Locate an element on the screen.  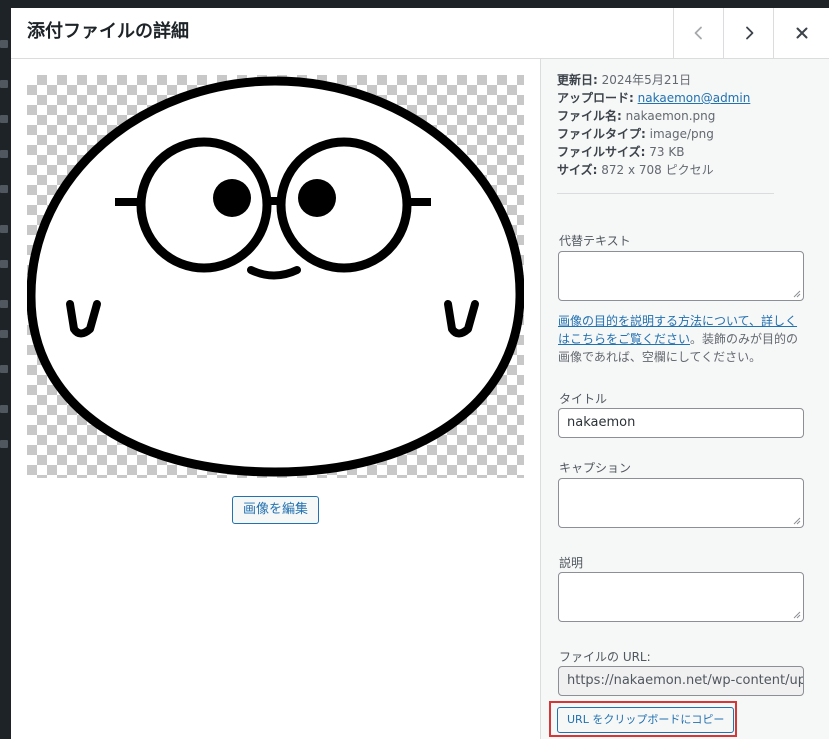
file-url-label: ファイルの URL: is located at coordinates (605, 657).